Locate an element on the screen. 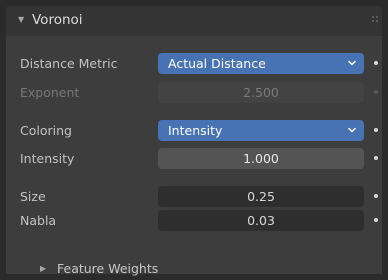  intensity-value: 1.000 is located at coordinates (261, 158).